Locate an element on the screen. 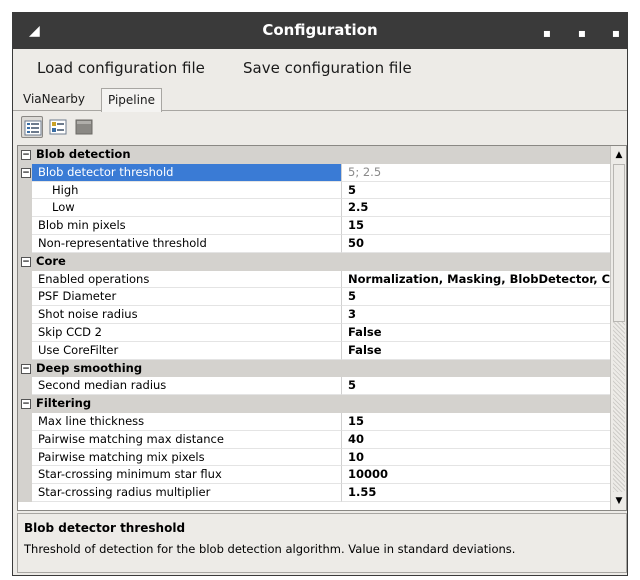 The width and height of the screenshot is (640, 580). property-label: Blob detector threshold is located at coordinates (106, 171).